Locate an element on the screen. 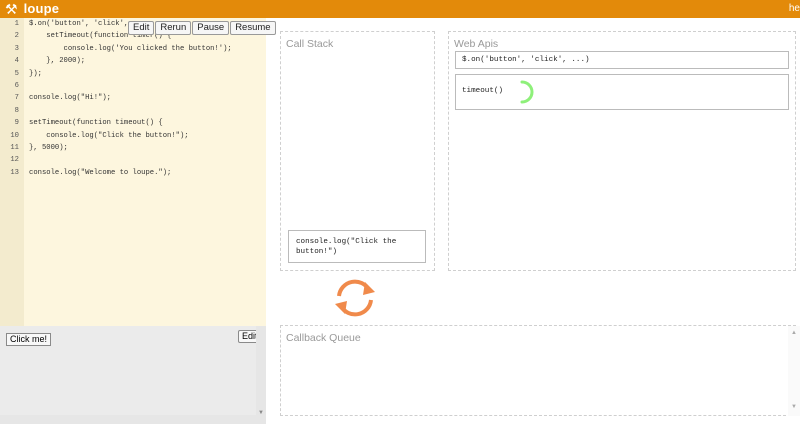 Image resolution: width=800 pixels, height=424 pixels. line-number: 13 is located at coordinates (14, 172).